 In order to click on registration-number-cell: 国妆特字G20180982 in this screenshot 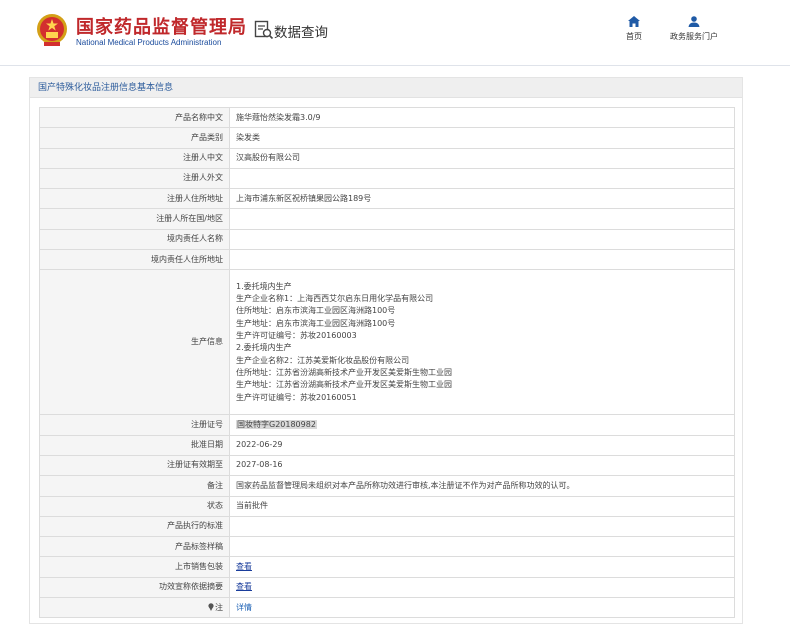, I will do `click(482, 425)`.